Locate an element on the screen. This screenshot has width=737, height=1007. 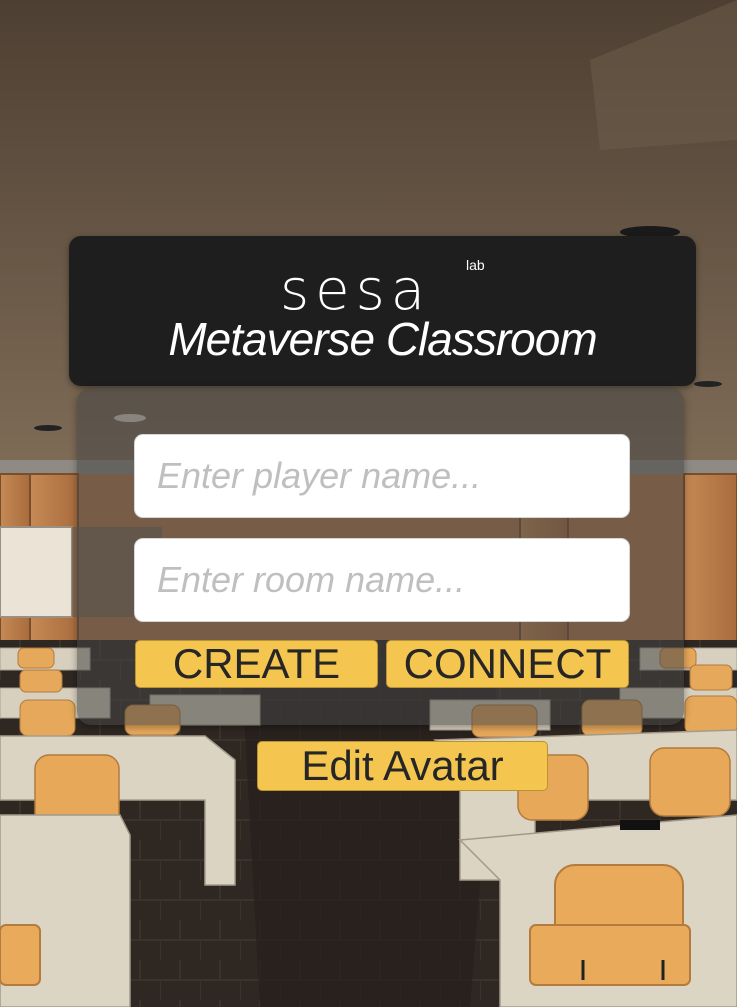
create-button: CREATE is located at coordinates (256, 664).